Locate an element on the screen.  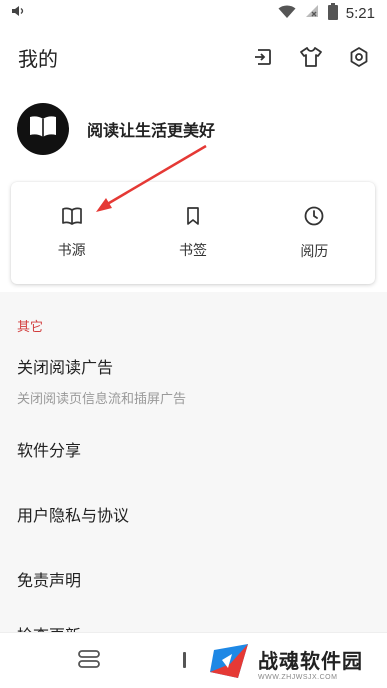
wifi-icon is located at coordinates (287, 13).